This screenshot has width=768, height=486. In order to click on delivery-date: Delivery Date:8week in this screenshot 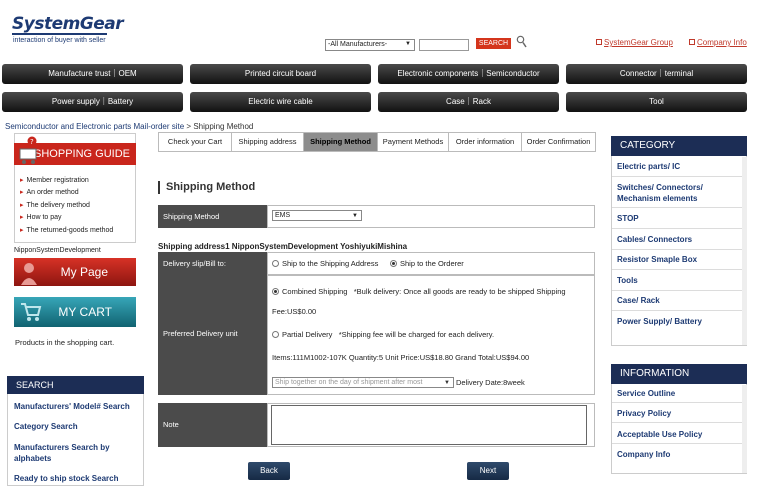, I will do `click(490, 382)`.